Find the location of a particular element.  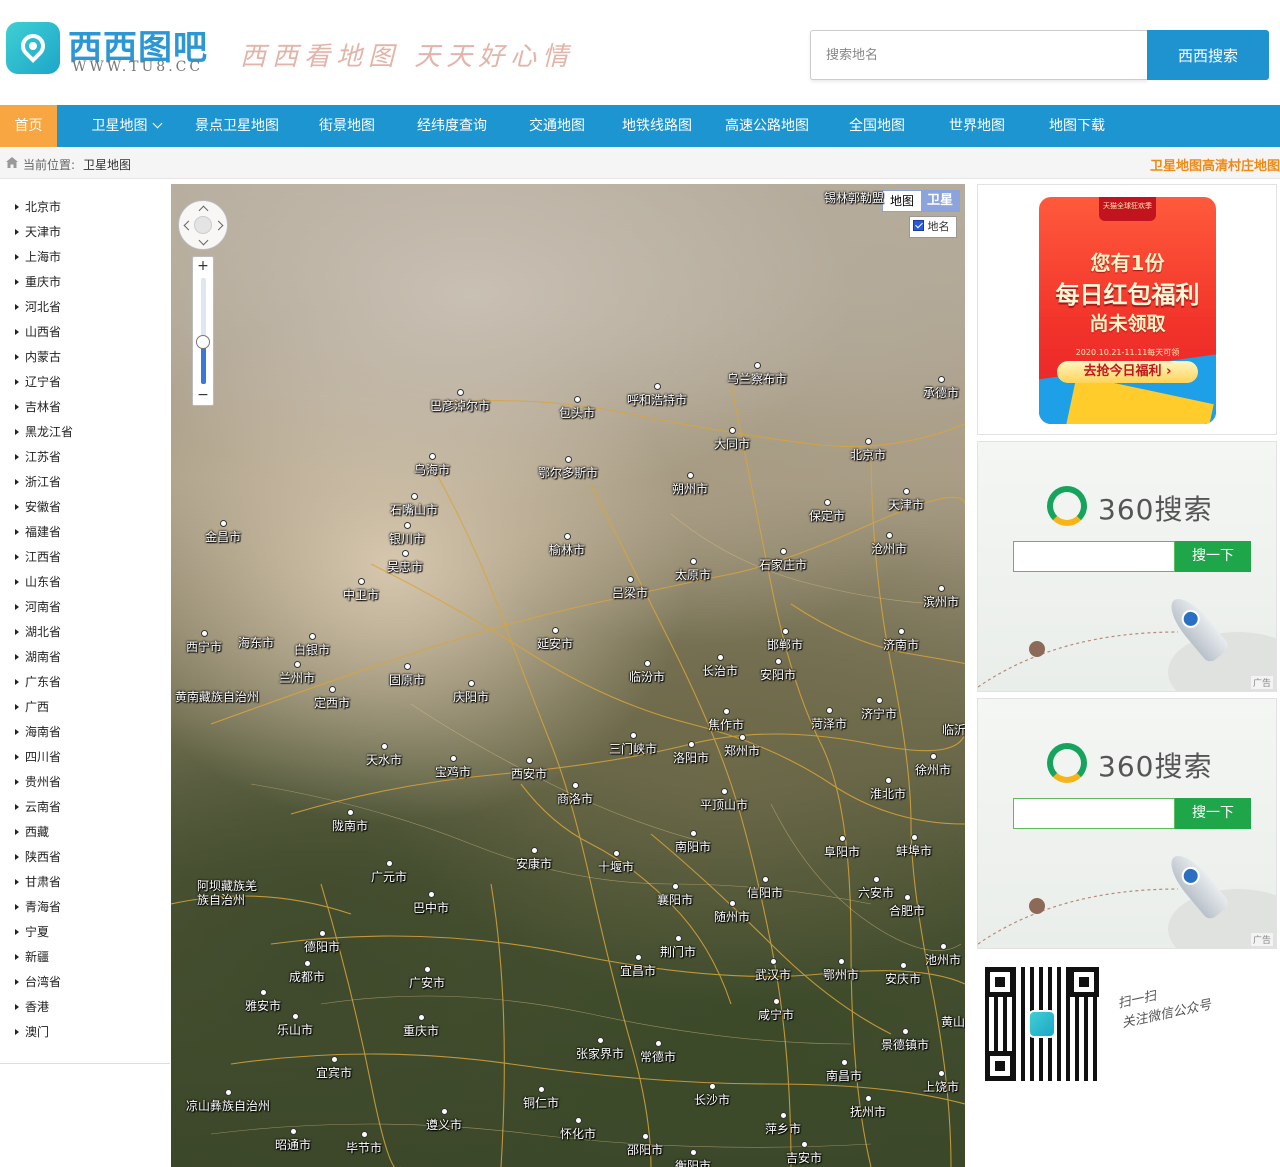

city-label: 长治市 is located at coordinates (720, 666).